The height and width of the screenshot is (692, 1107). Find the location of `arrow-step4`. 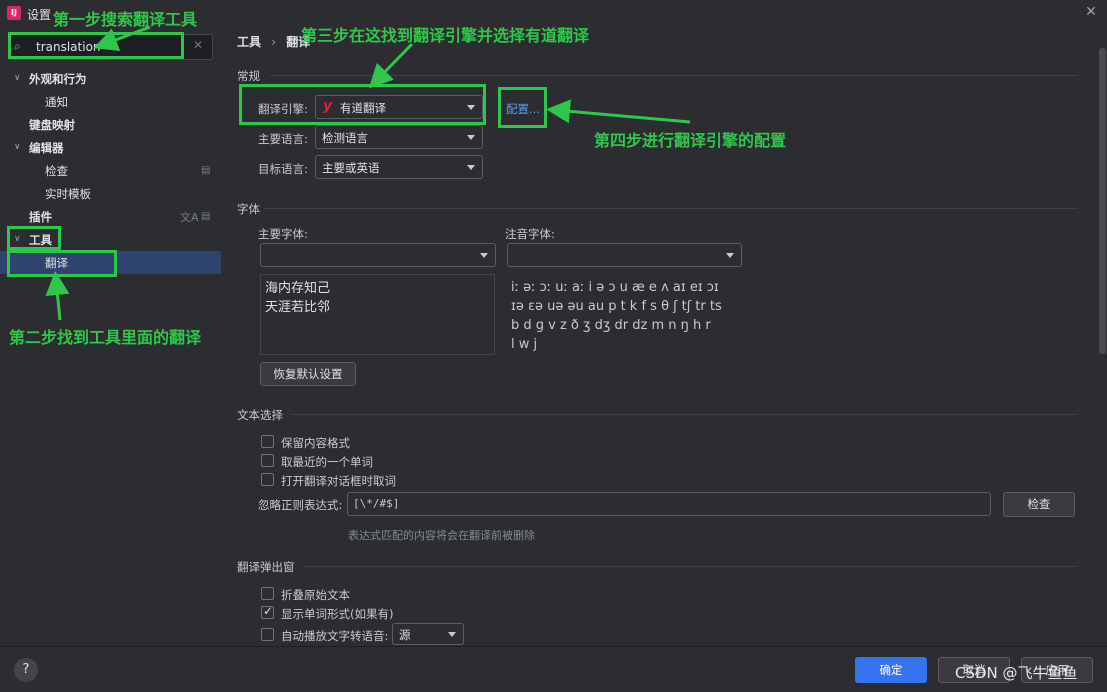

arrow-step4 is located at coordinates (618, 111).